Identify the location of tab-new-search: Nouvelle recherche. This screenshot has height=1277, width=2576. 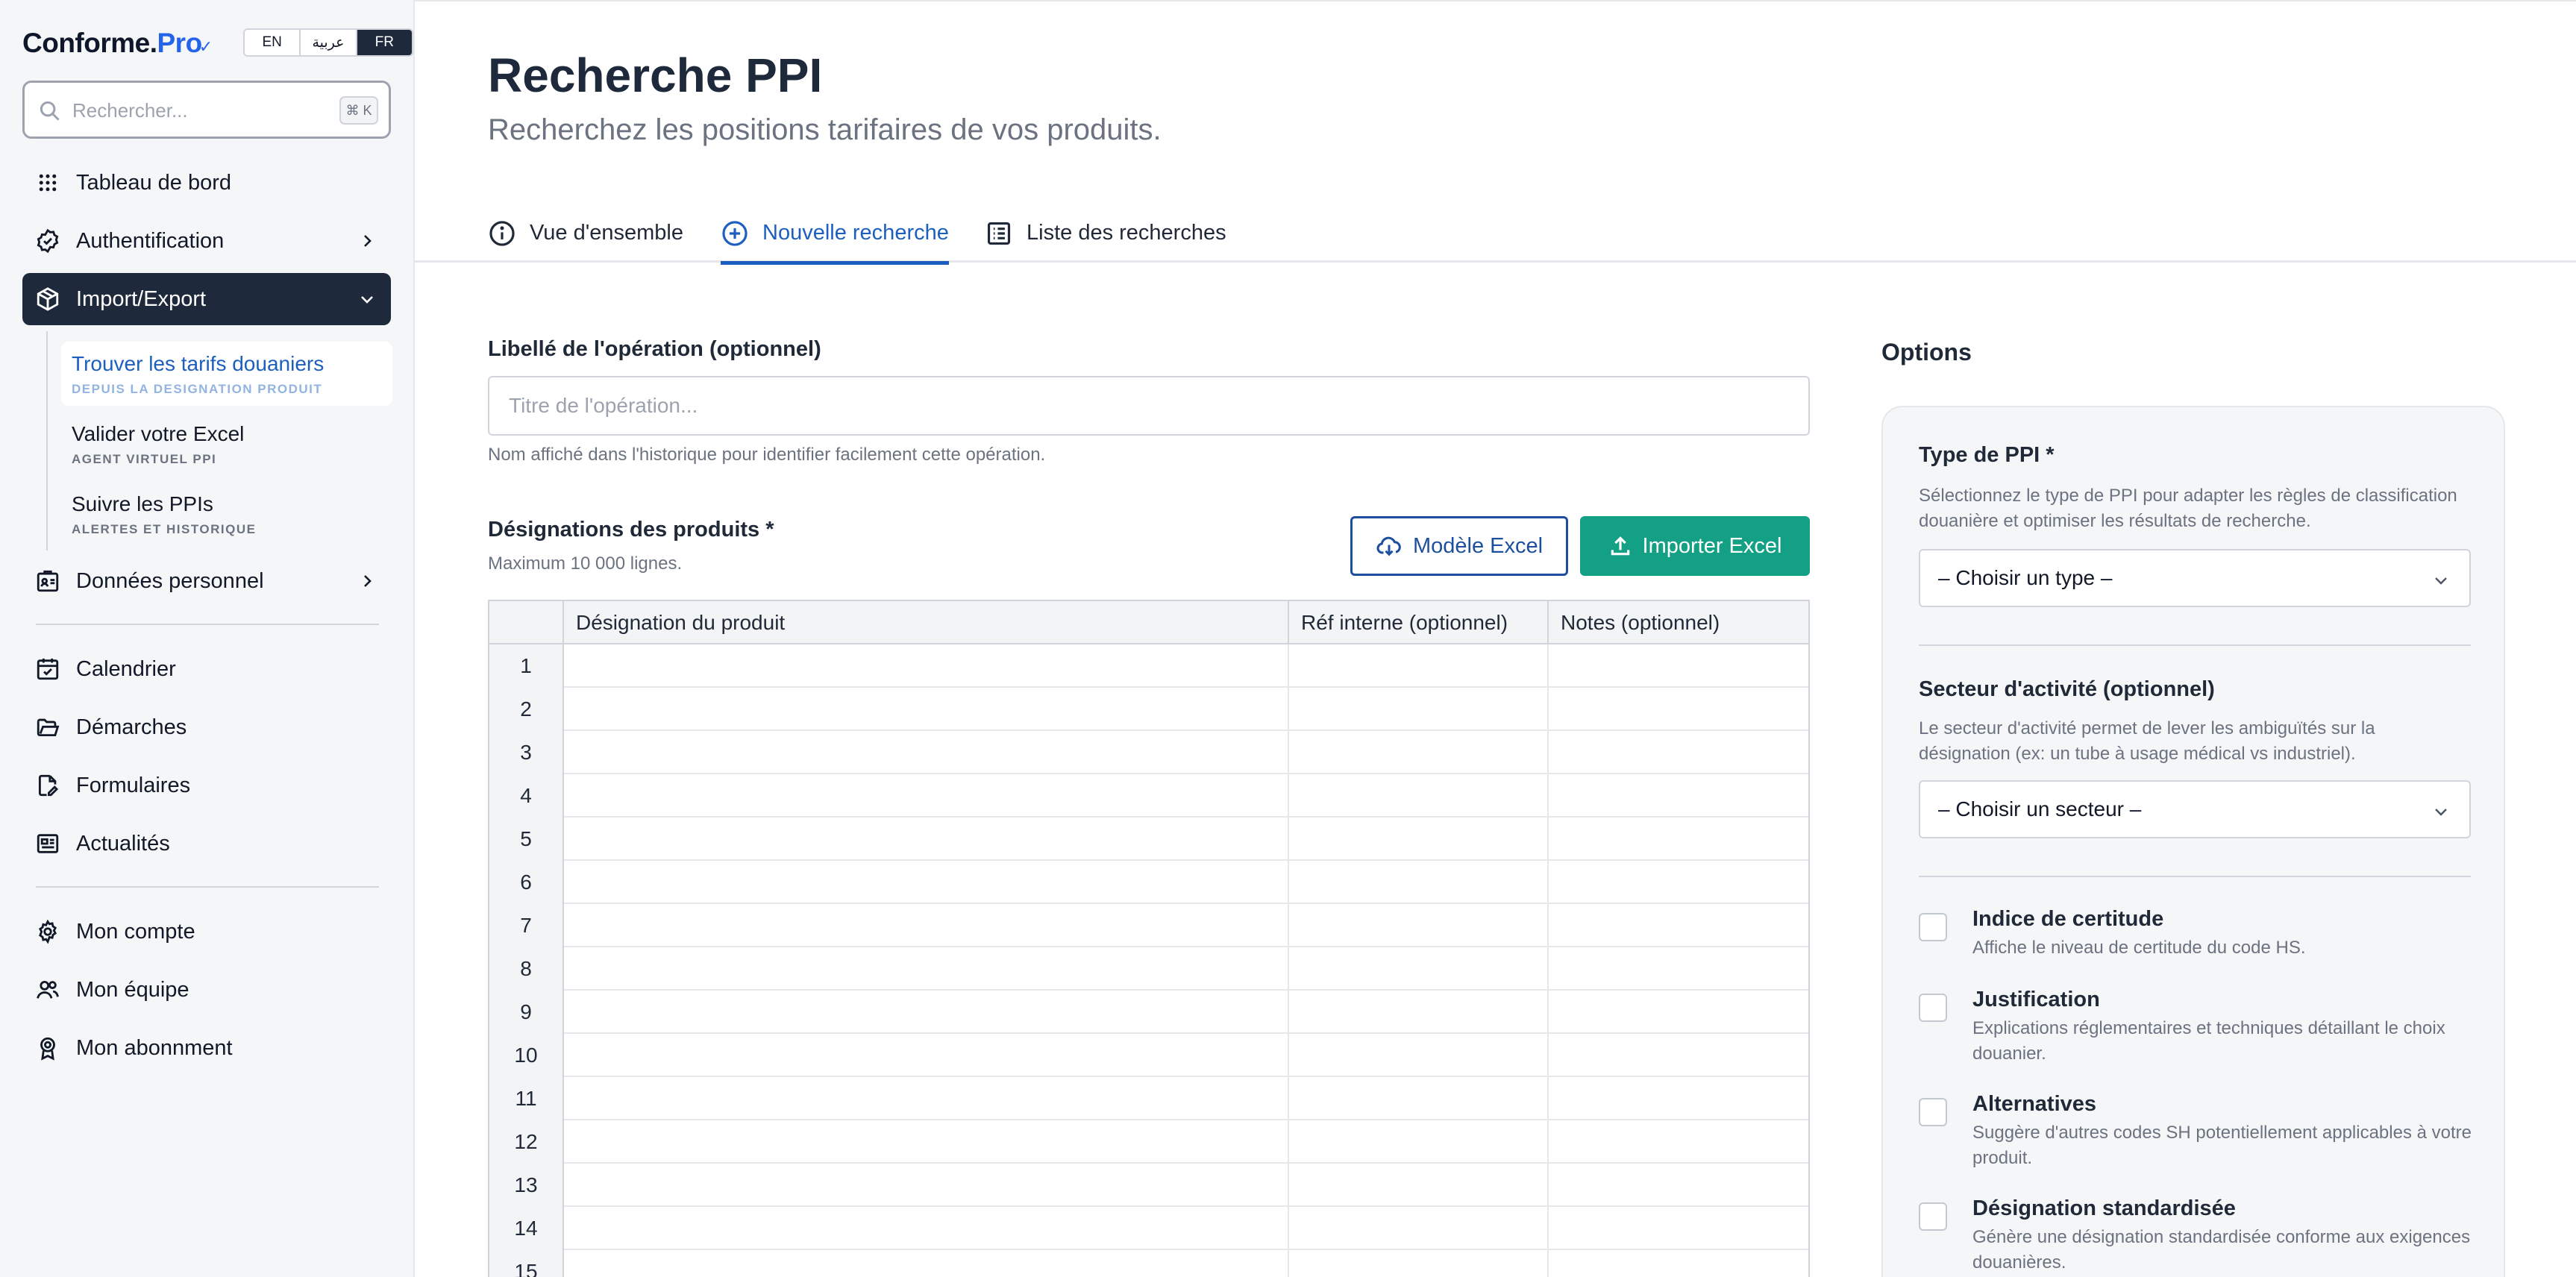
(835, 235).